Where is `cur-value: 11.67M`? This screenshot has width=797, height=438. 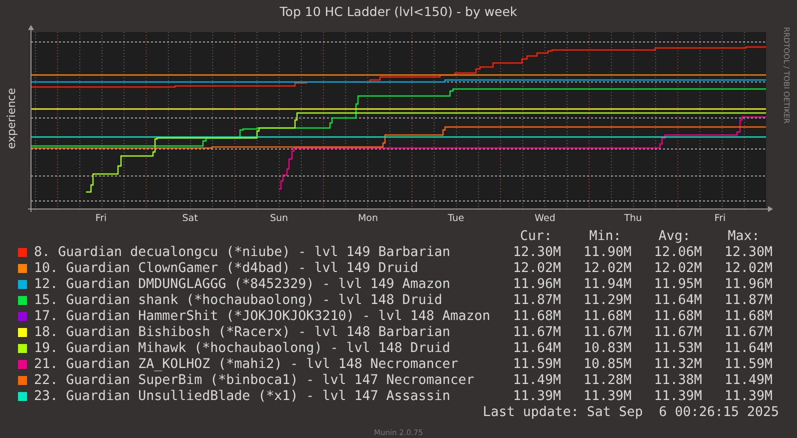
cur-value: 11.67M is located at coordinates (537, 332).